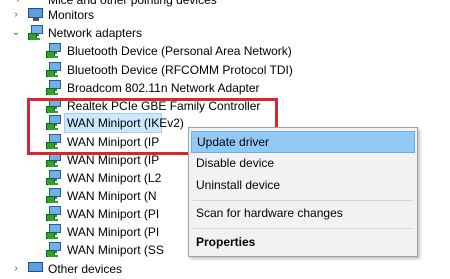  I want to click on adapter-label: Bluetooth Device (RFCOMM Protocol TDI), so click(180, 70).